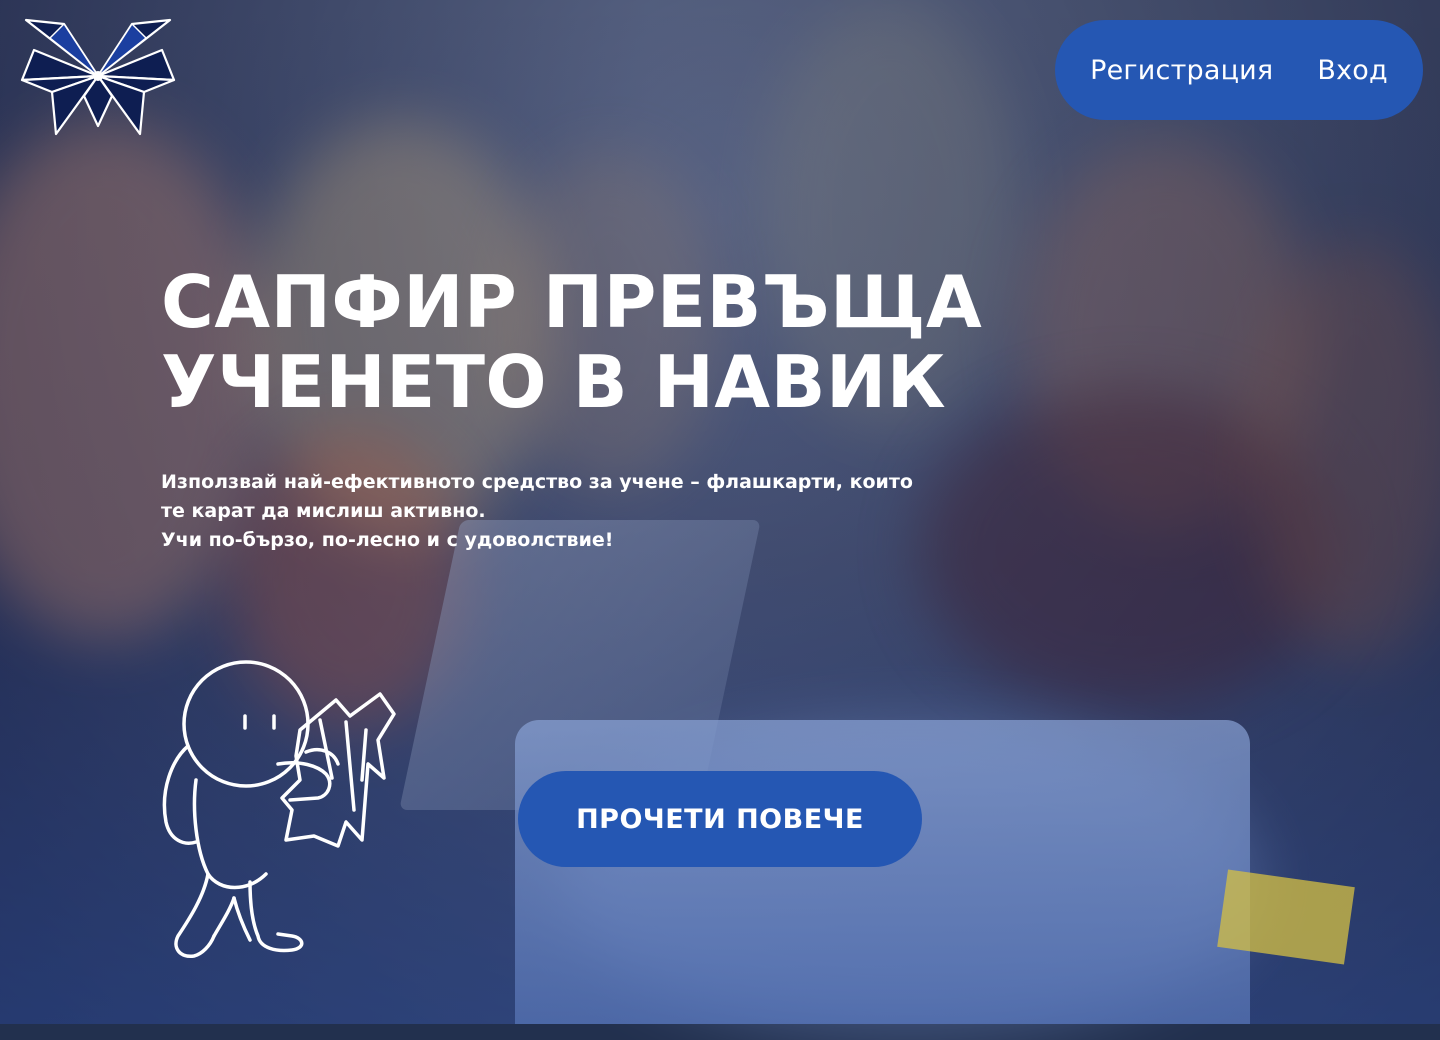 The width and height of the screenshot is (1440, 1040). What do you see at coordinates (1352, 70) in the screenshot?
I see `login-link: Вход` at bounding box center [1352, 70].